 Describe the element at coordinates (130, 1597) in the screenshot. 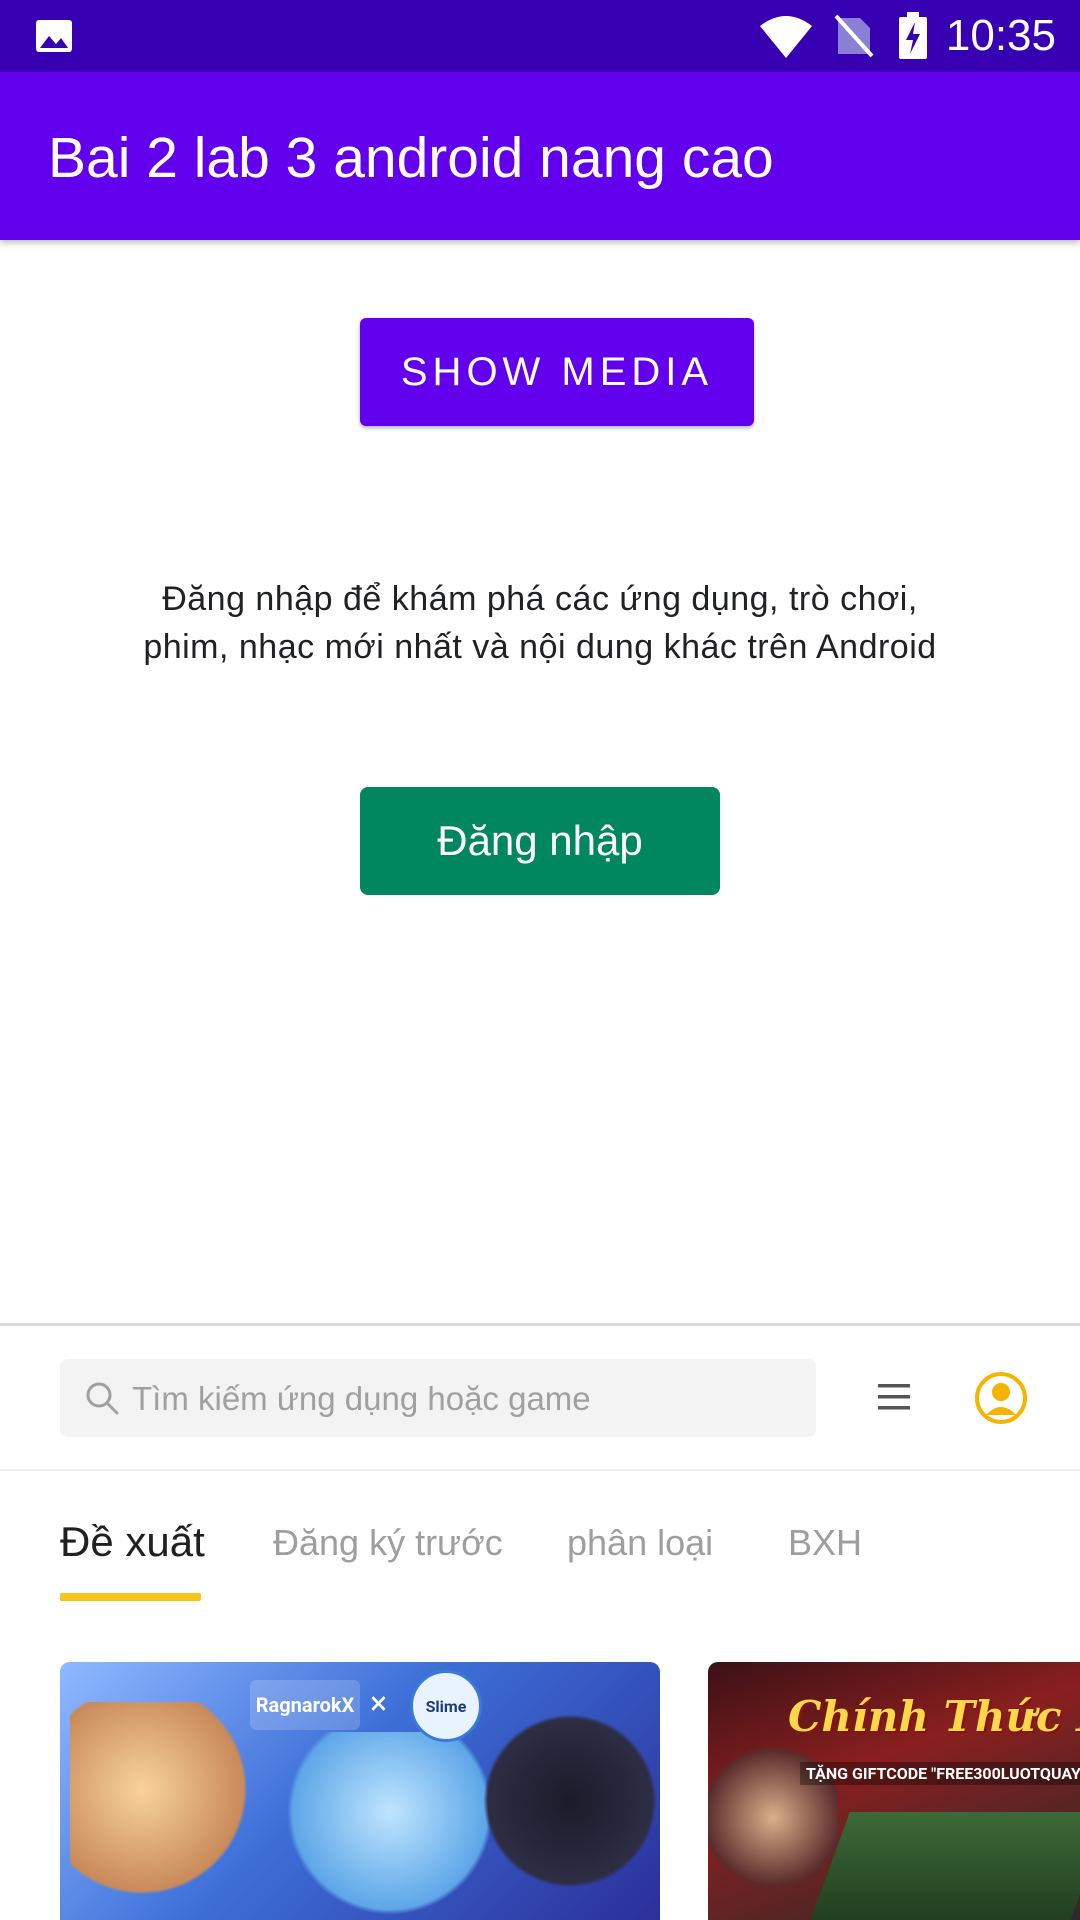

I see `tab-indicator` at that location.